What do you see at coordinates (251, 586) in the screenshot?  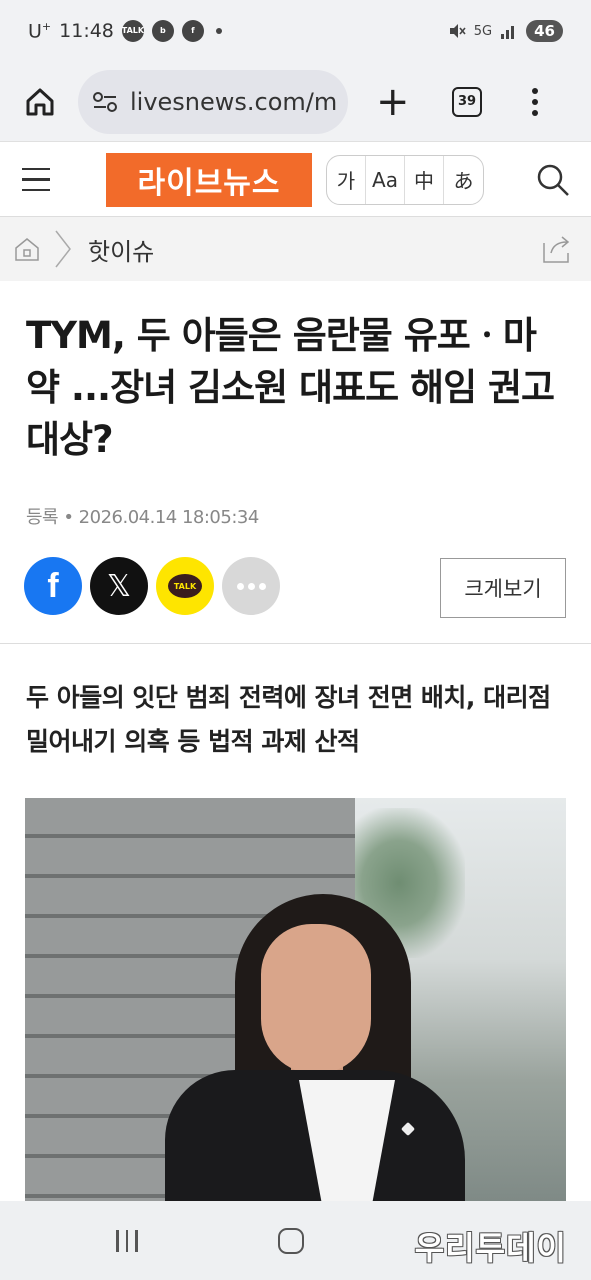 I see `more-share-button` at bounding box center [251, 586].